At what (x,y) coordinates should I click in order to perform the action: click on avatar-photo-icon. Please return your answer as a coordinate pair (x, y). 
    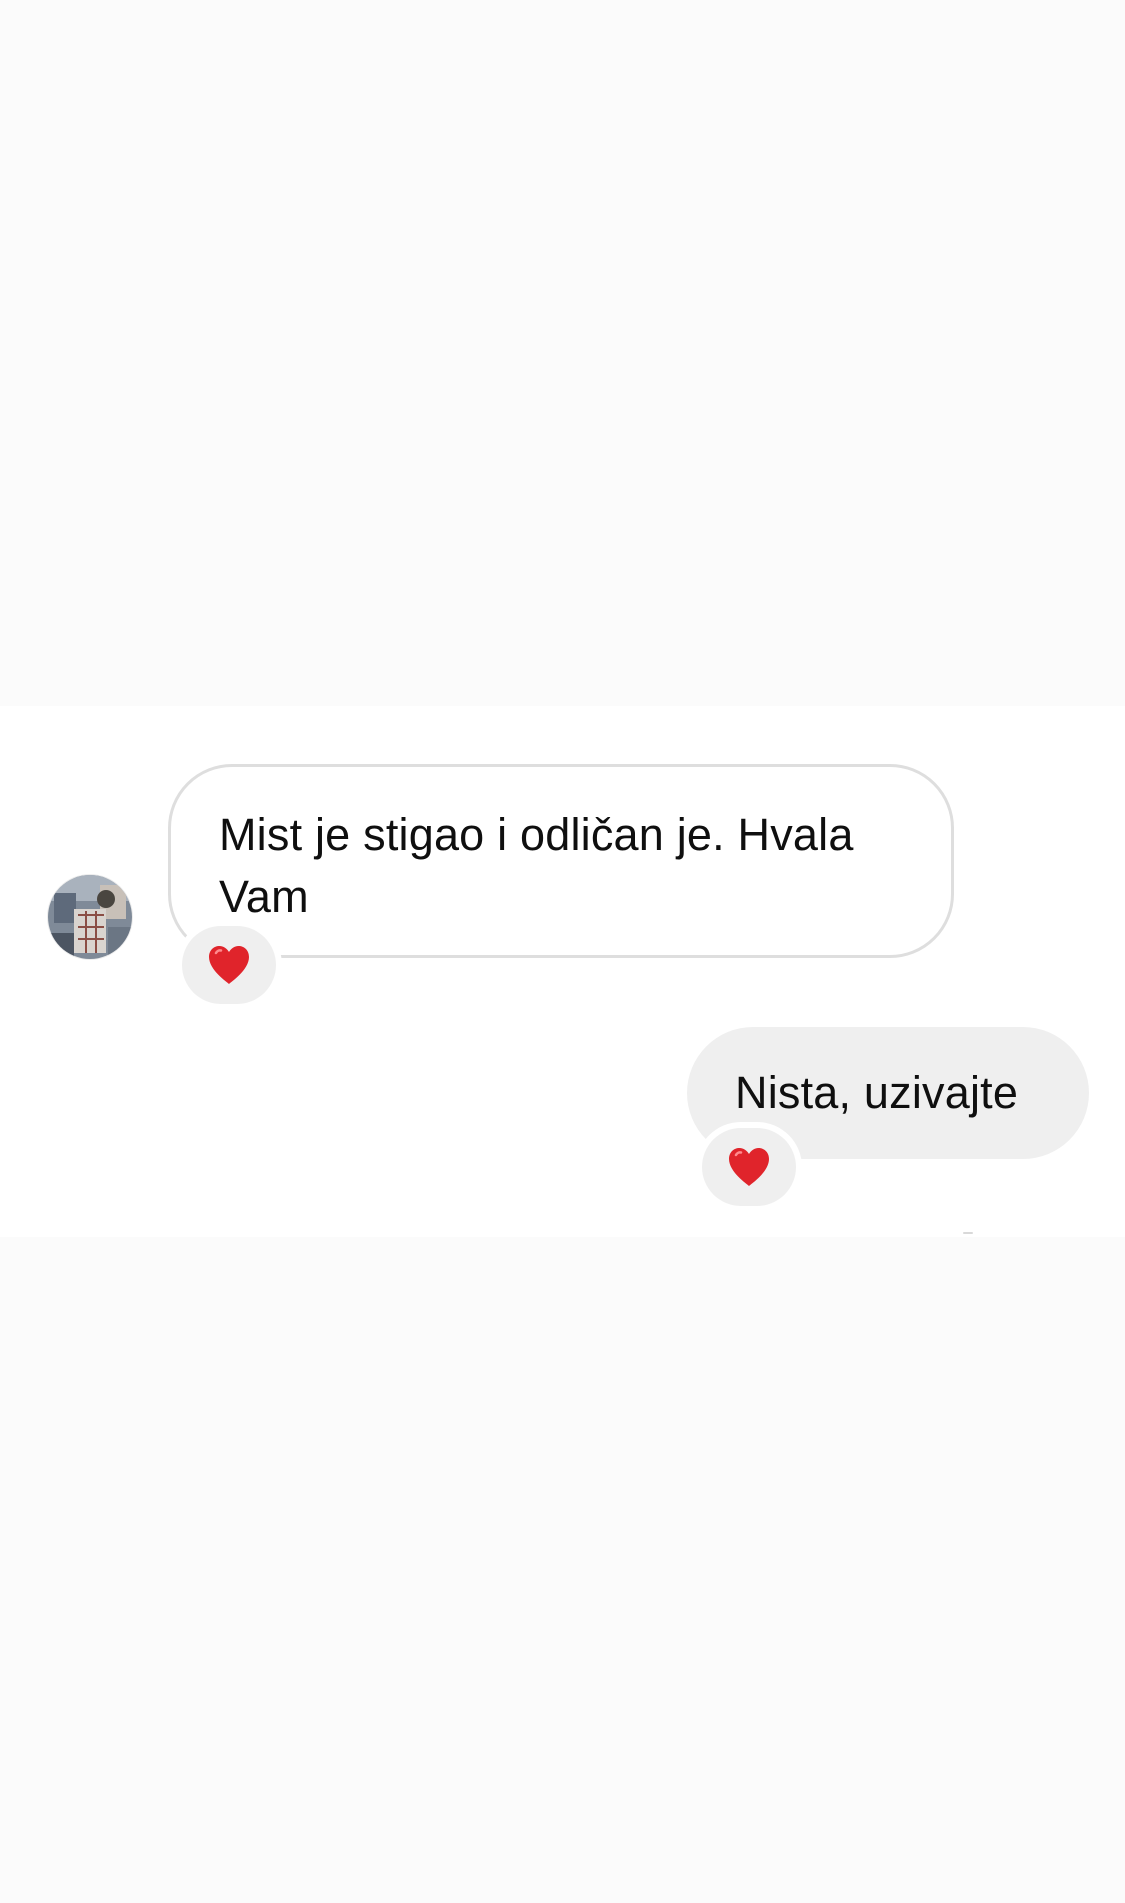
    Looking at the image, I should click on (90, 917).